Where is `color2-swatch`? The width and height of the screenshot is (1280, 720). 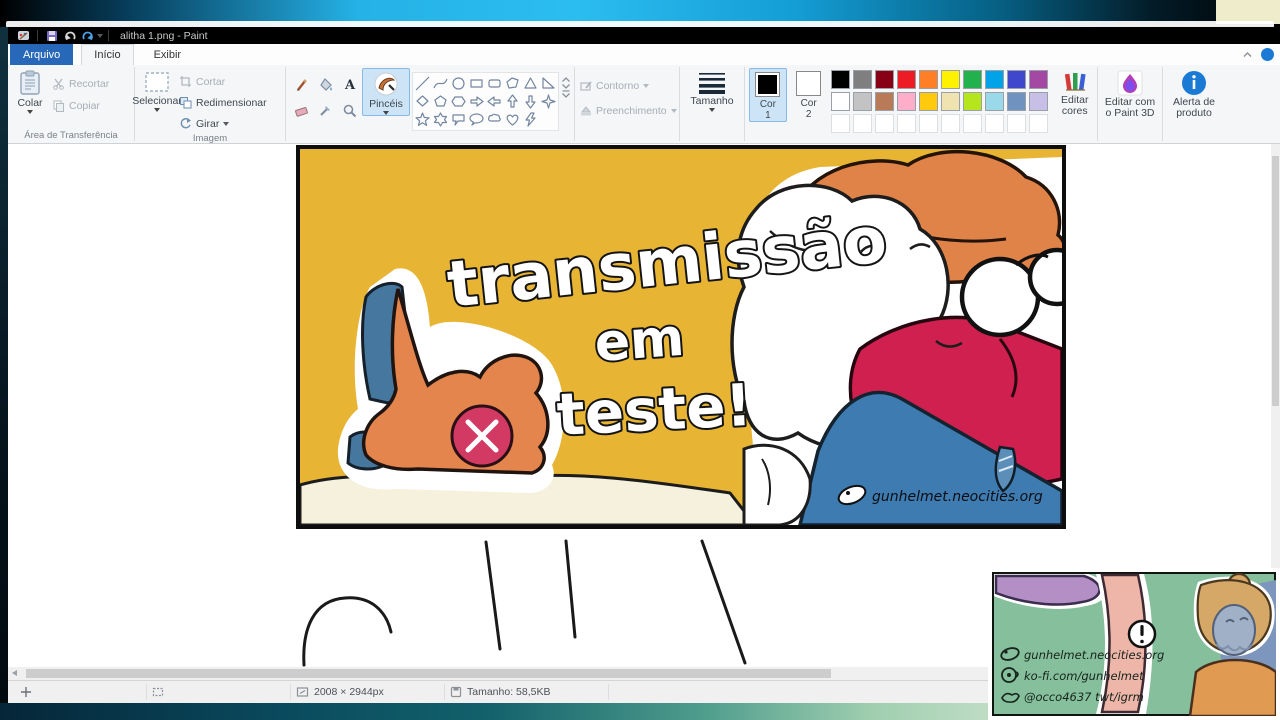
color2-swatch is located at coordinates (809, 83).